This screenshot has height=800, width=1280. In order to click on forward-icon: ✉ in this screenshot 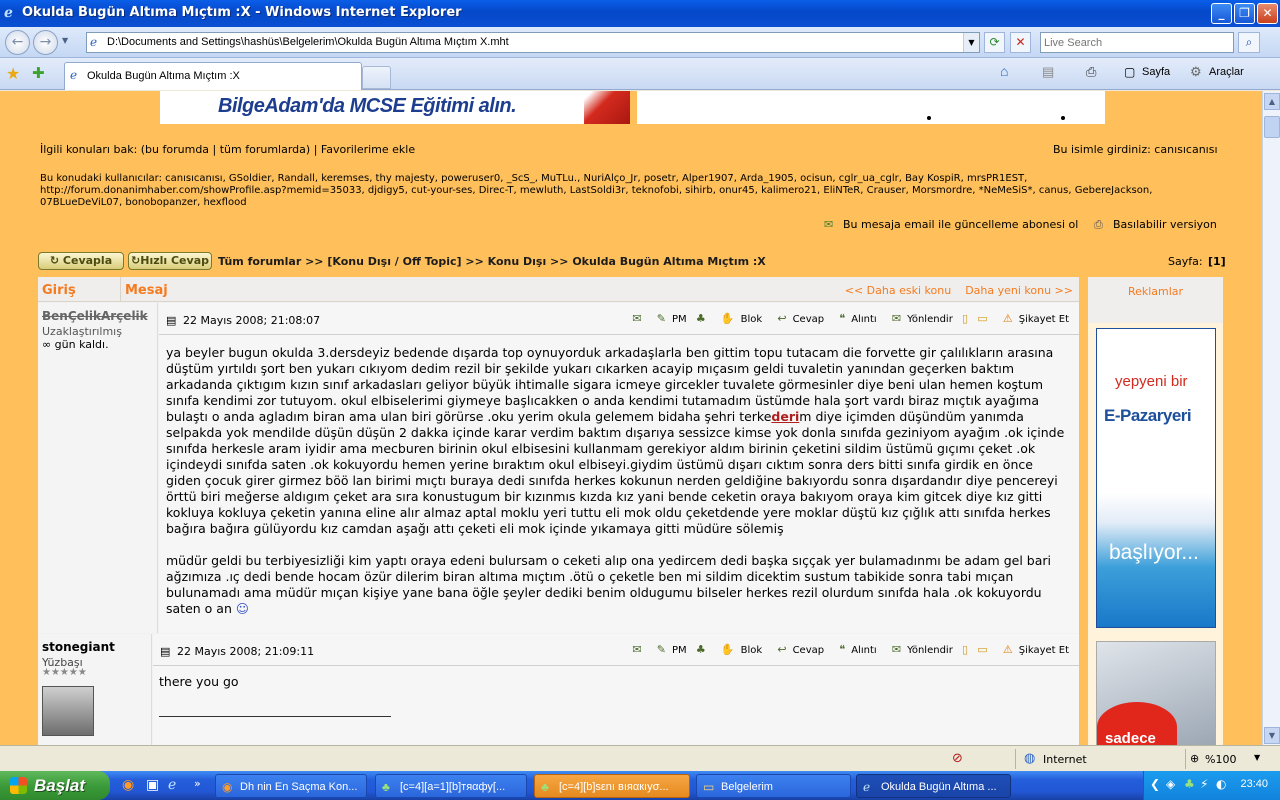, I will do `click(896, 318)`.